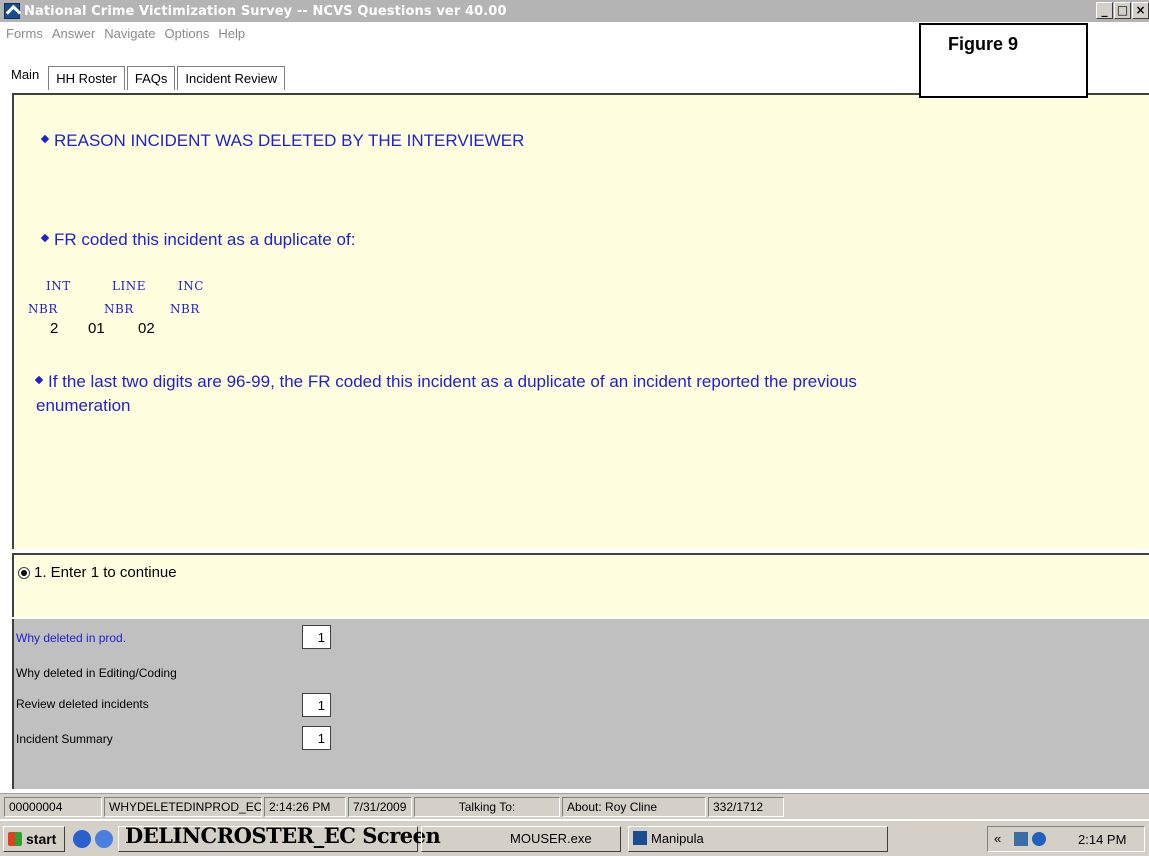 This screenshot has width=1149, height=856. Describe the element at coordinates (86, 78) in the screenshot. I see `tab-hh-roster: HH Roster` at that location.